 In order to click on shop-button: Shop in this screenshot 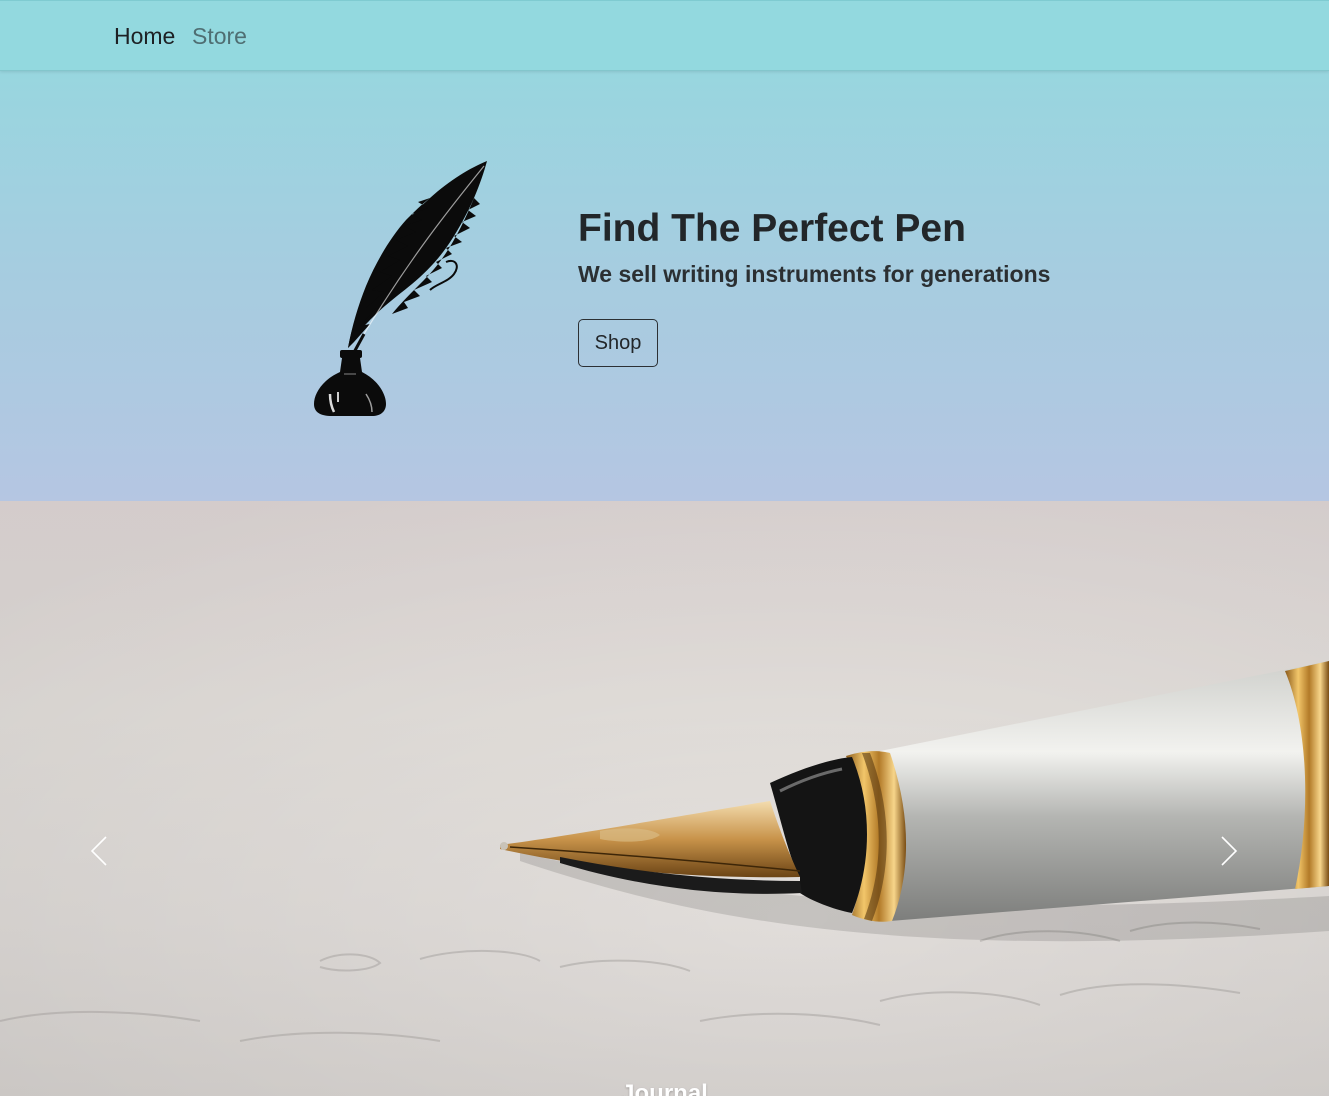, I will do `click(618, 343)`.